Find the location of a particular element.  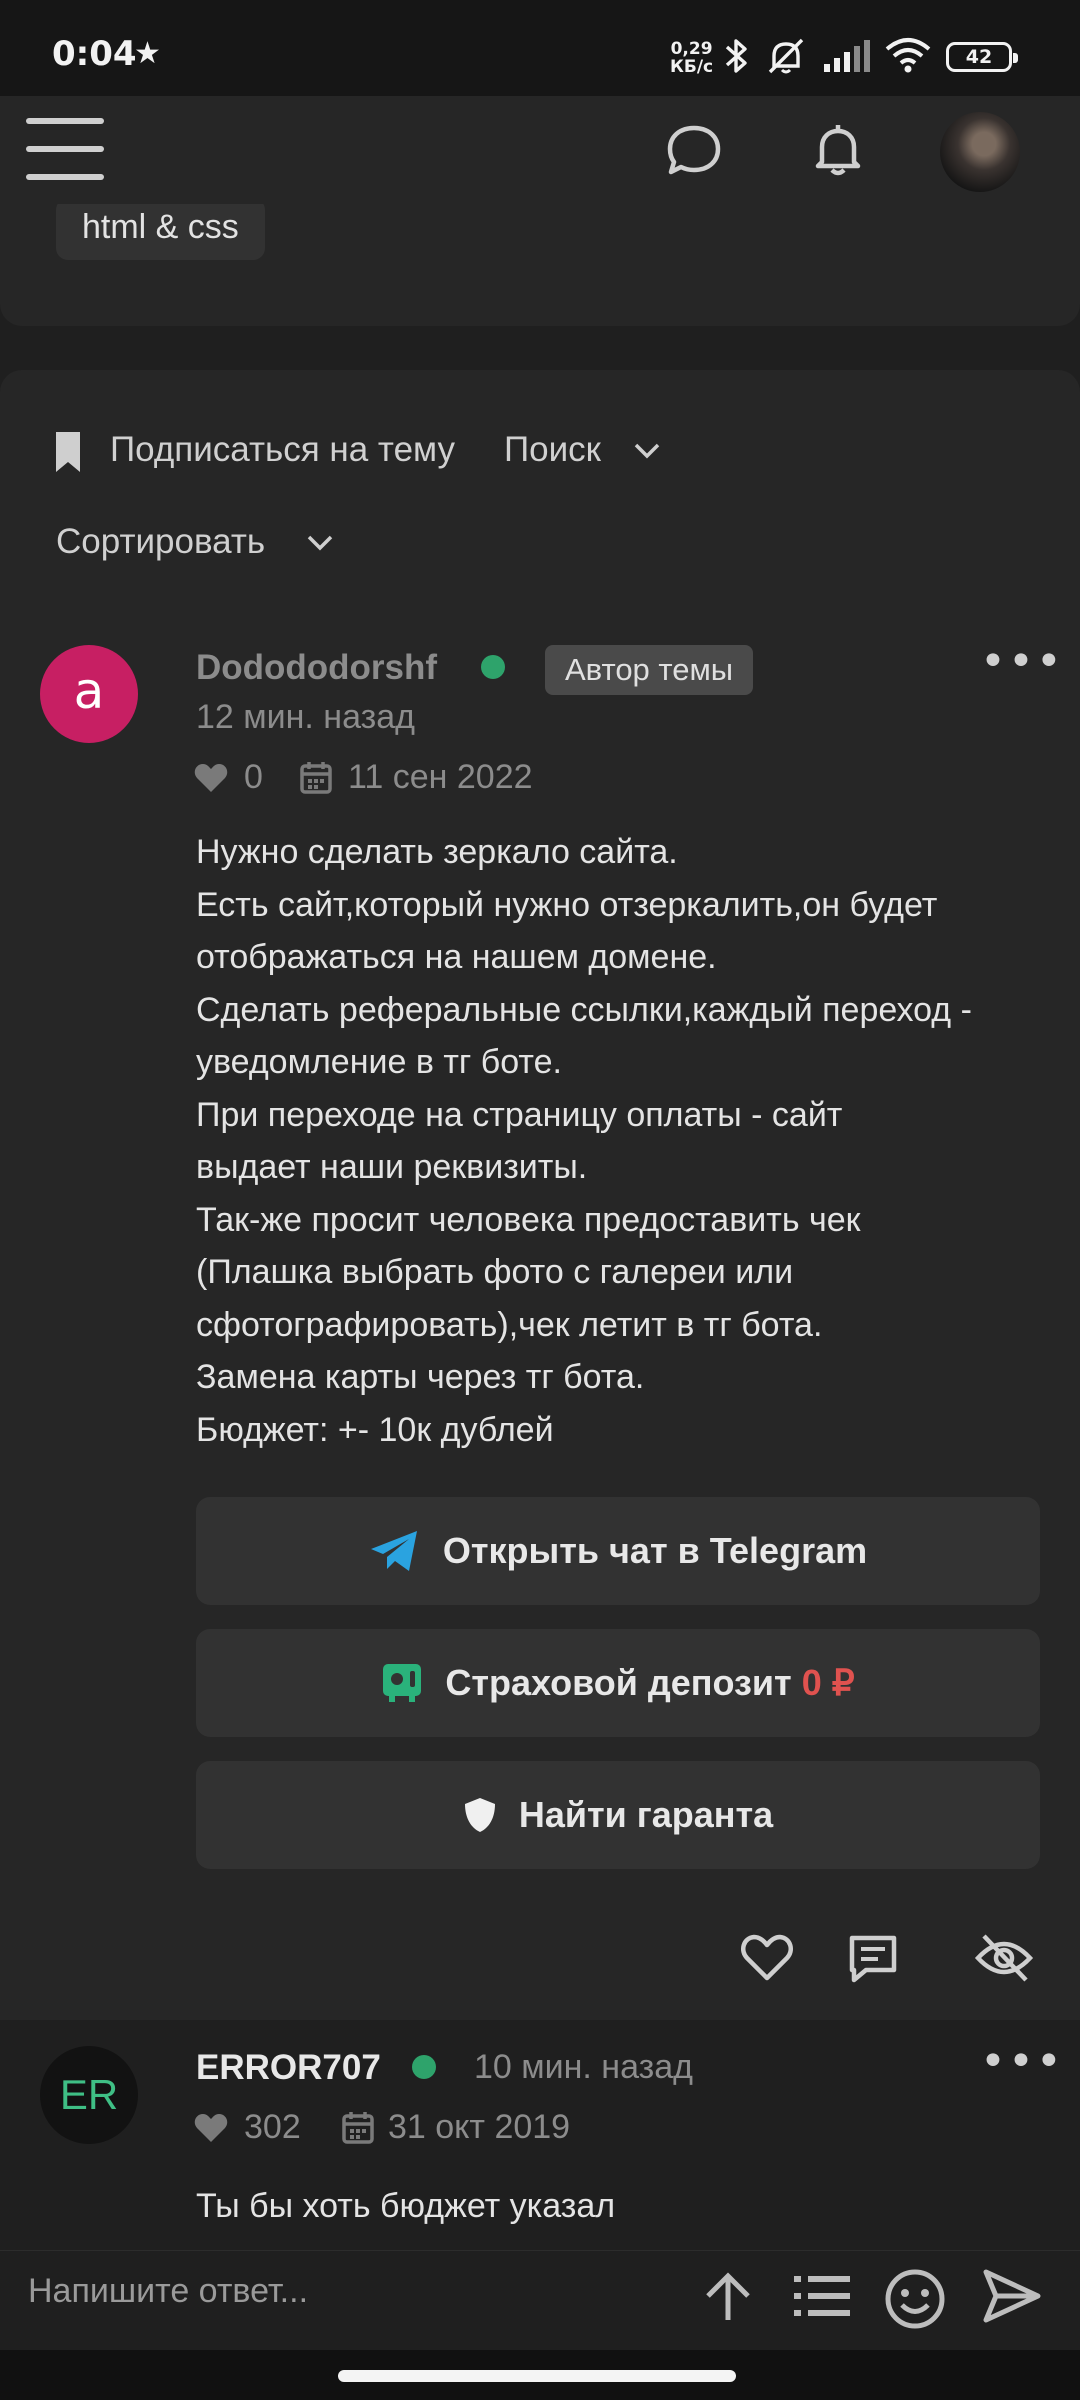

search-dropdown: Поиск is located at coordinates (552, 450).